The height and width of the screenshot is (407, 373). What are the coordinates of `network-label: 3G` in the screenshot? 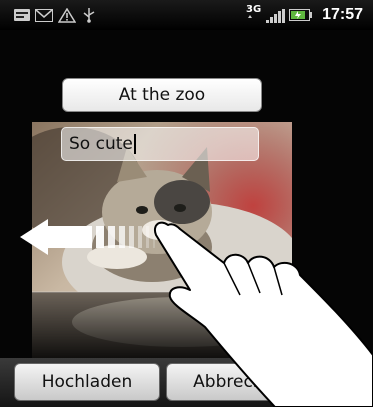 It's located at (254, 9).